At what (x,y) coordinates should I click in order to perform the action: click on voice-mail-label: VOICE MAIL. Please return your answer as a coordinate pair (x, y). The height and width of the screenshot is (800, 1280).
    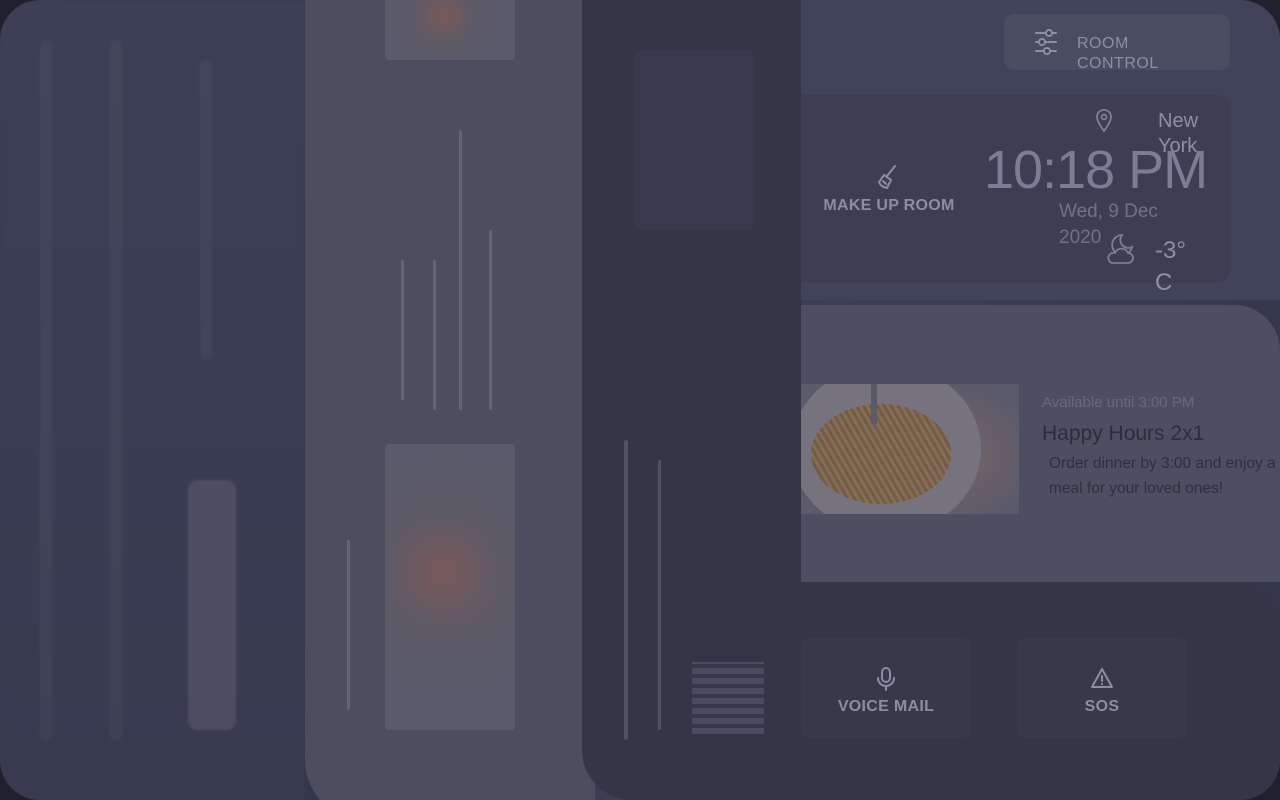
    Looking at the image, I should click on (886, 706).